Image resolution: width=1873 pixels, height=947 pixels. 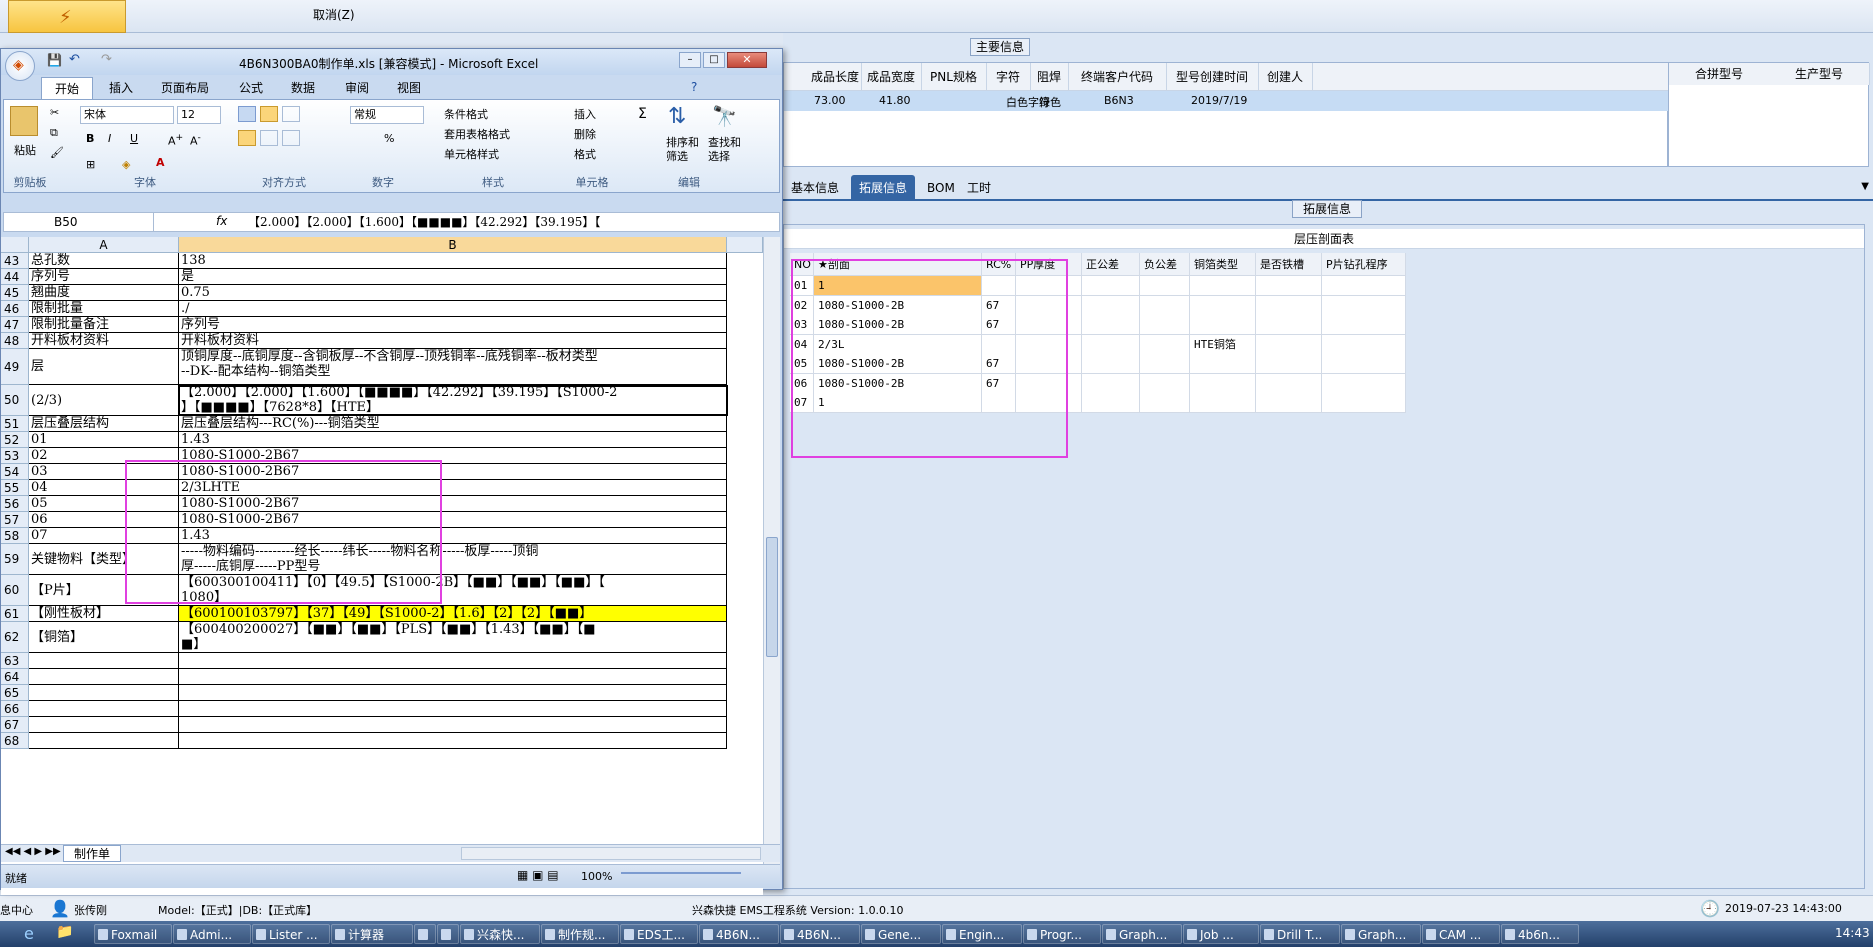 I want to click on table-format-button: 套用表格格式, so click(x=477, y=134).